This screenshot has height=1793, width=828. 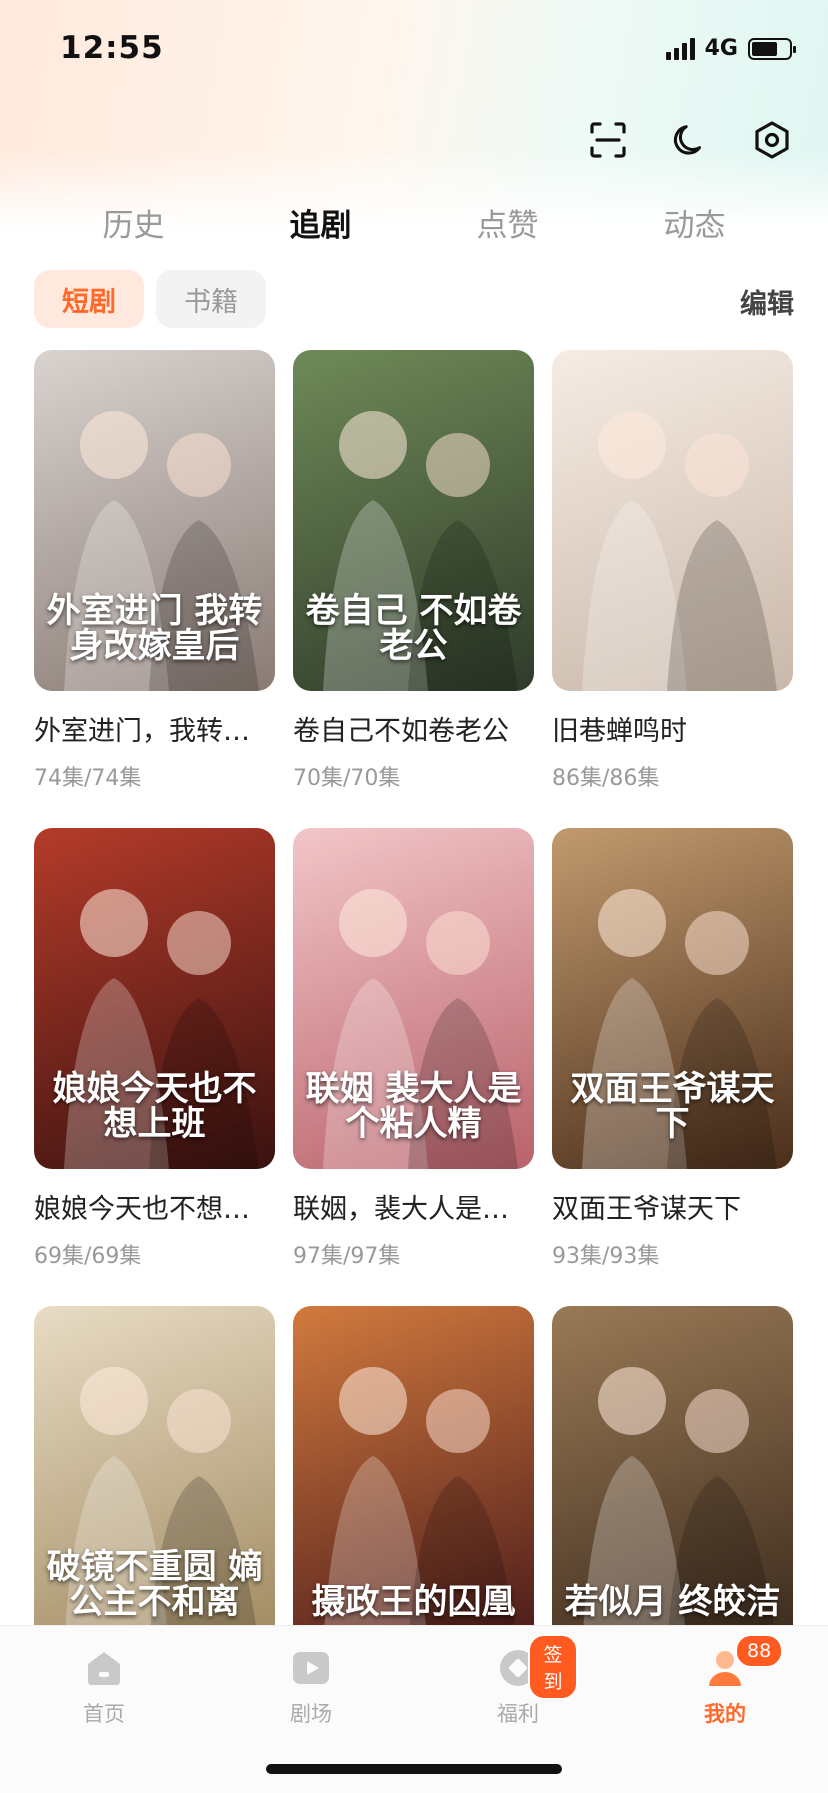 I want to click on settings-icon, so click(x=772, y=140).